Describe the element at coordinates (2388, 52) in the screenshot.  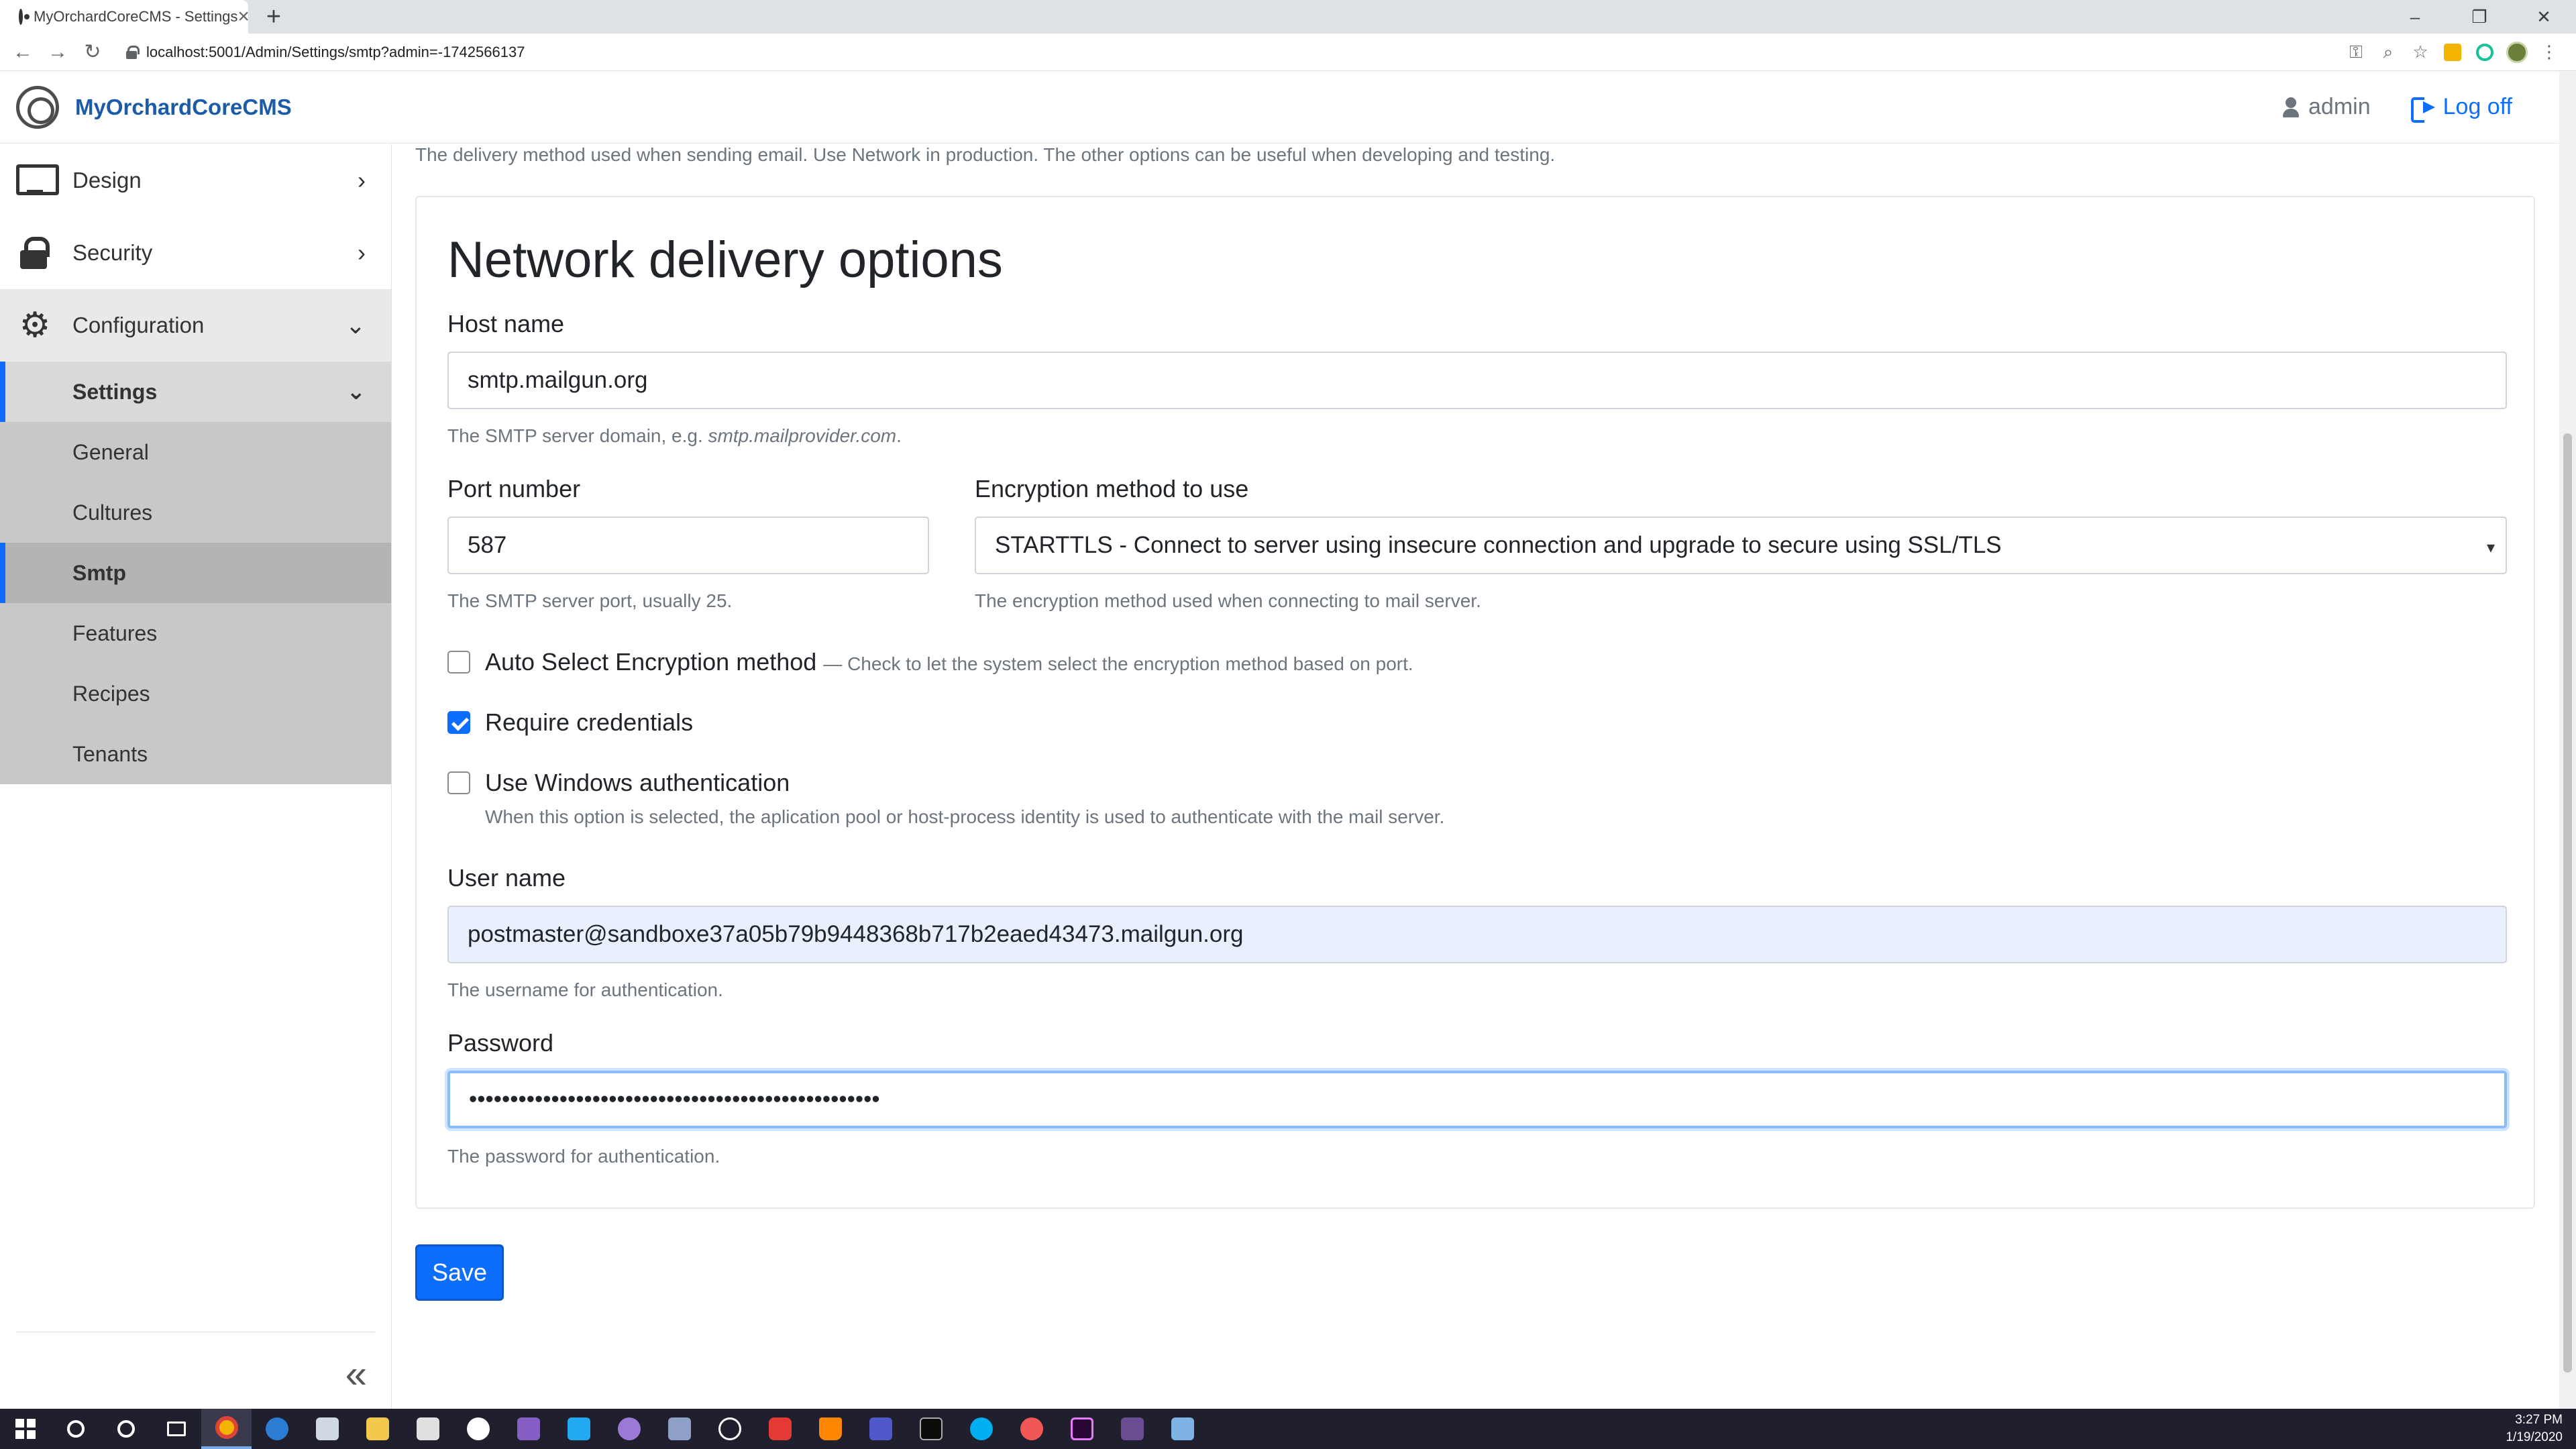
I see `zoom-icon: ⌕` at that location.